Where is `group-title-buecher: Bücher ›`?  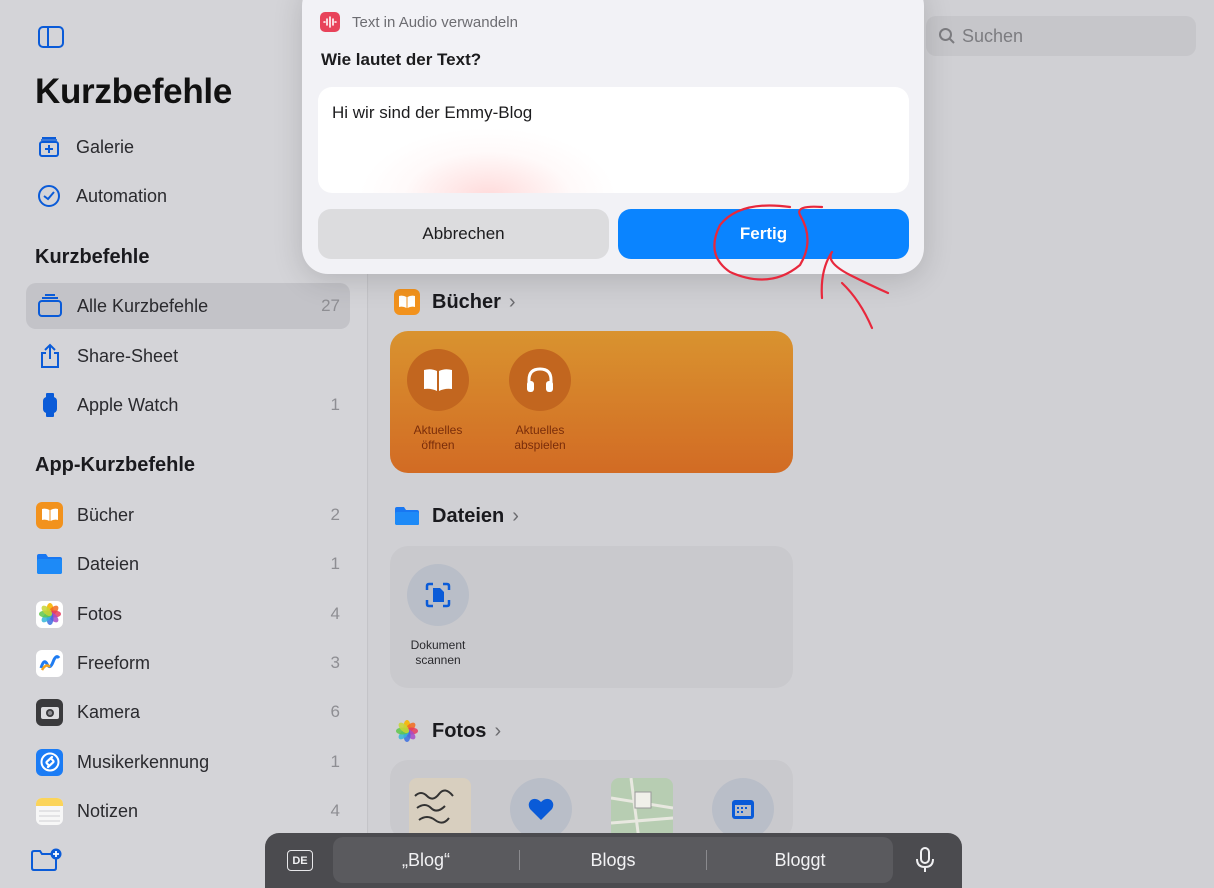
group-title-buecher: Bücher › is located at coordinates (455, 302).